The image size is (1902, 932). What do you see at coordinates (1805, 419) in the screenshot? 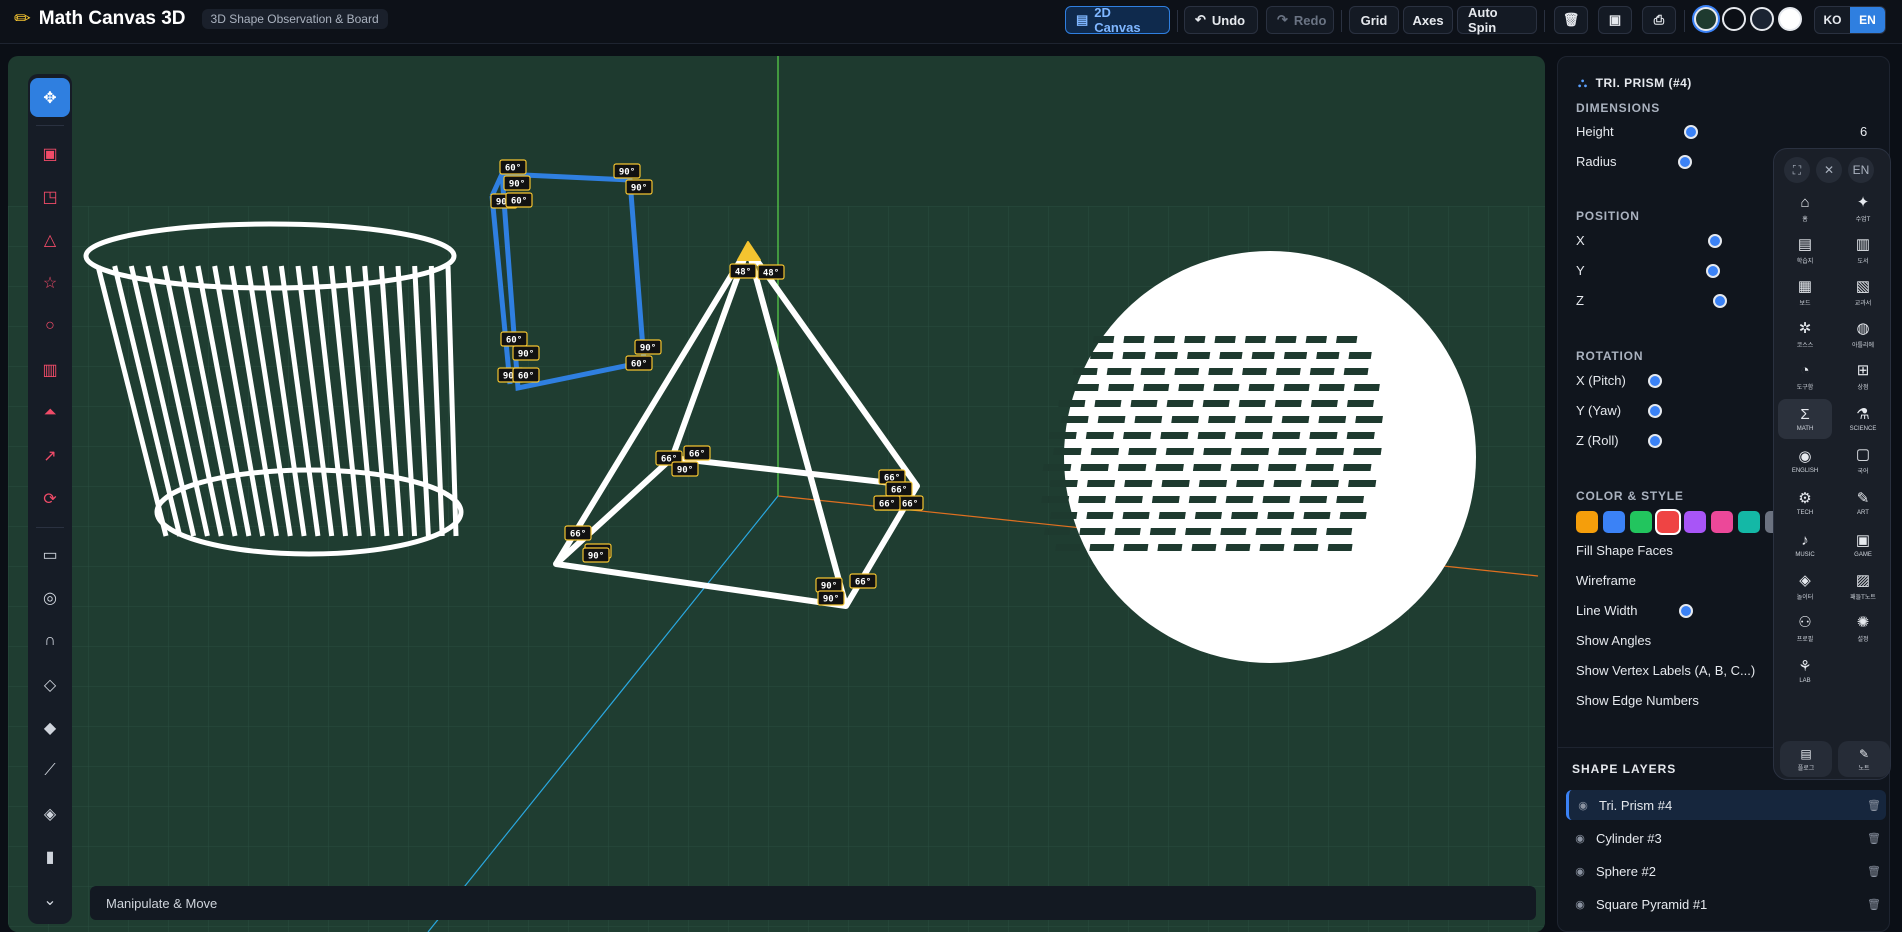
I see `app-10: Σ MATH` at bounding box center [1805, 419].